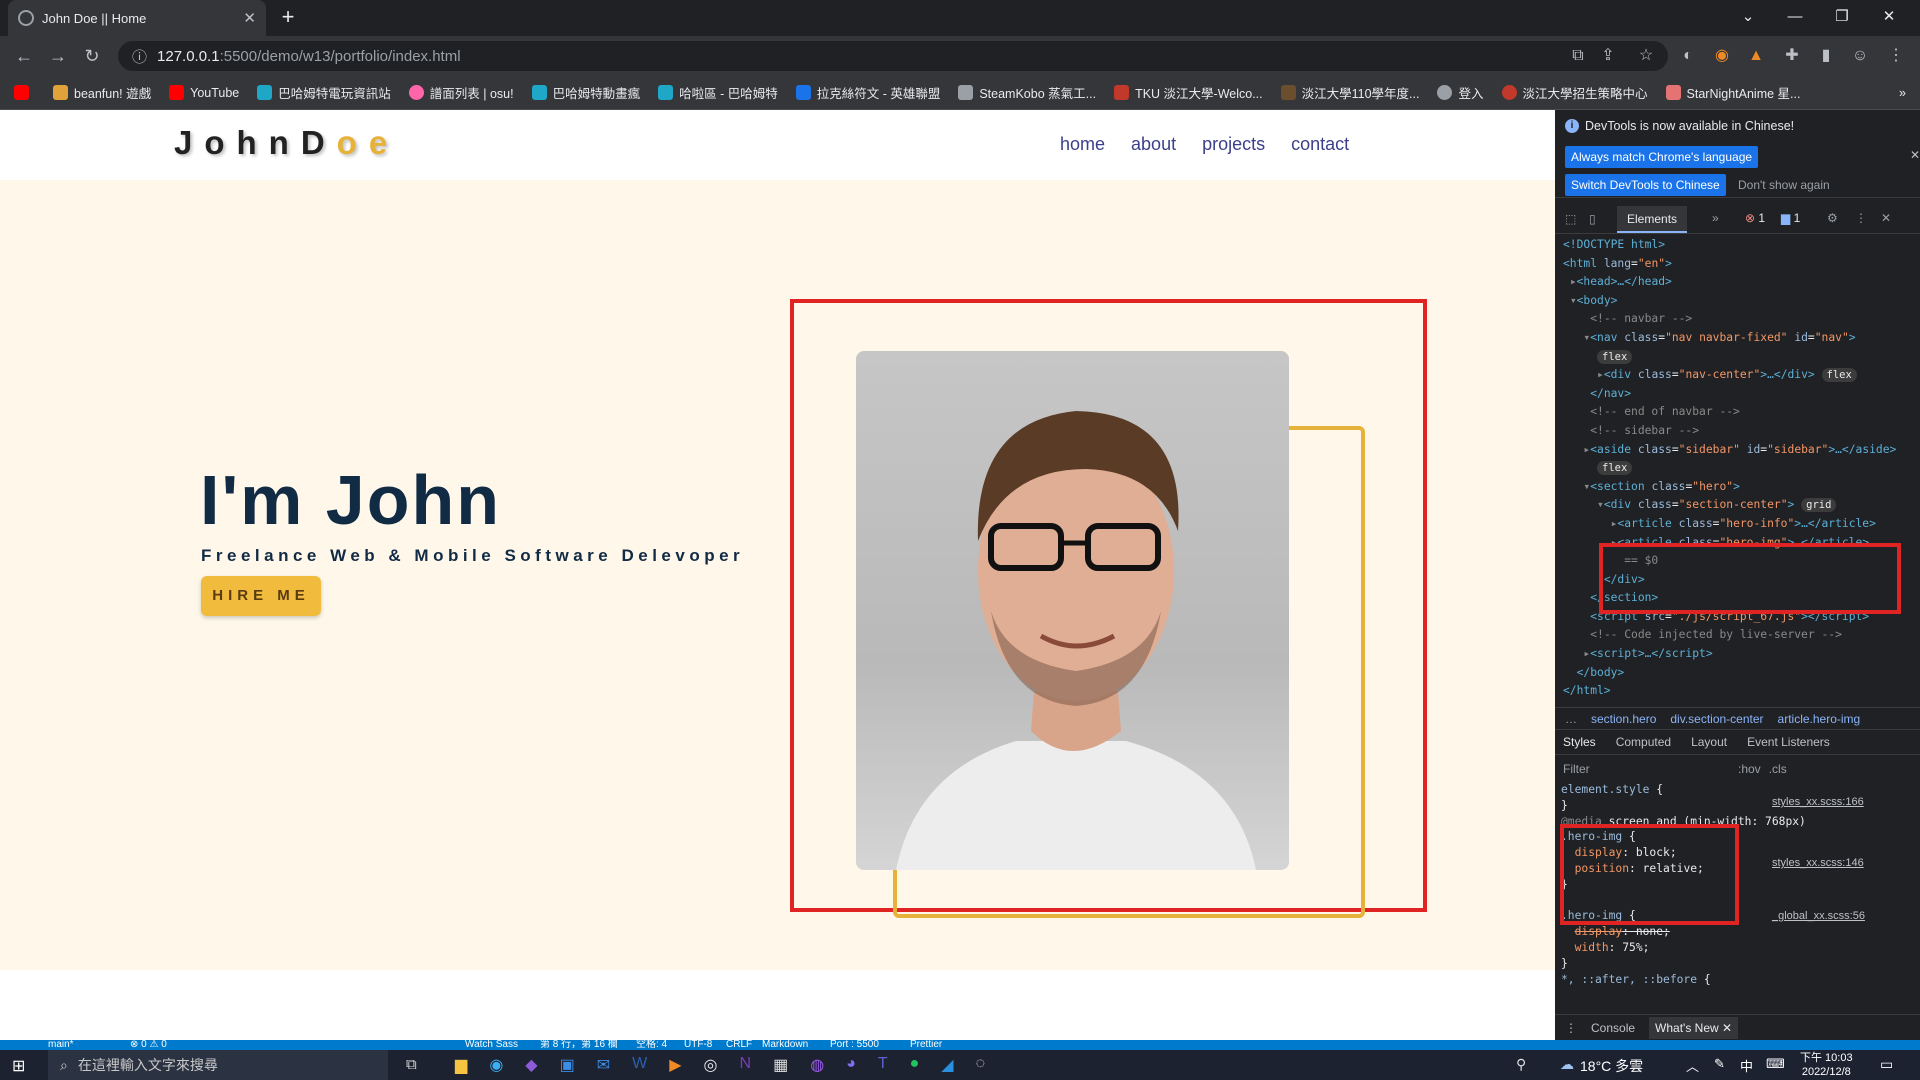 This screenshot has width=1920, height=1080. What do you see at coordinates (883, 1065) in the screenshot?
I see `teams-icon: T` at bounding box center [883, 1065].